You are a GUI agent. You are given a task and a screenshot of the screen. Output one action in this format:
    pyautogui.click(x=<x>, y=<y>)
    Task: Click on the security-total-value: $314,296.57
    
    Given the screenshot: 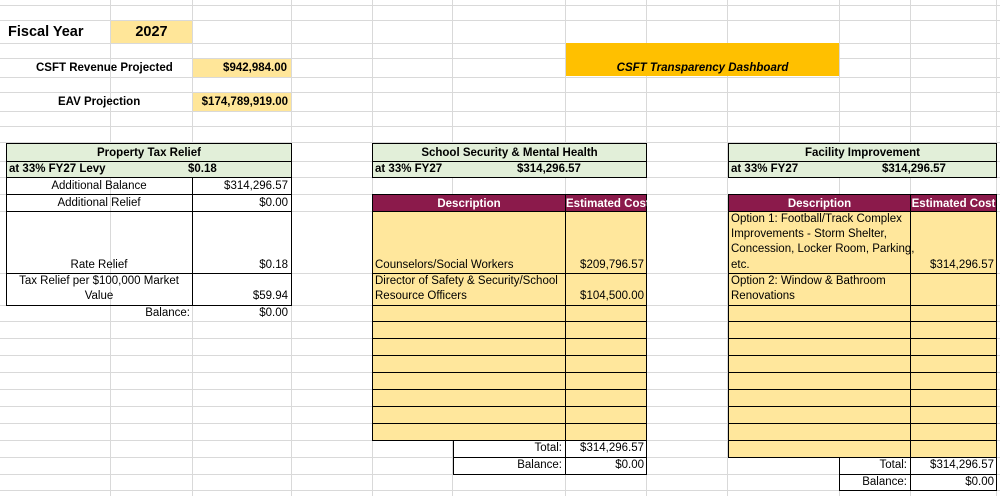 What is the action you would take?
    pyautogui.click(x=612, y=448)
    